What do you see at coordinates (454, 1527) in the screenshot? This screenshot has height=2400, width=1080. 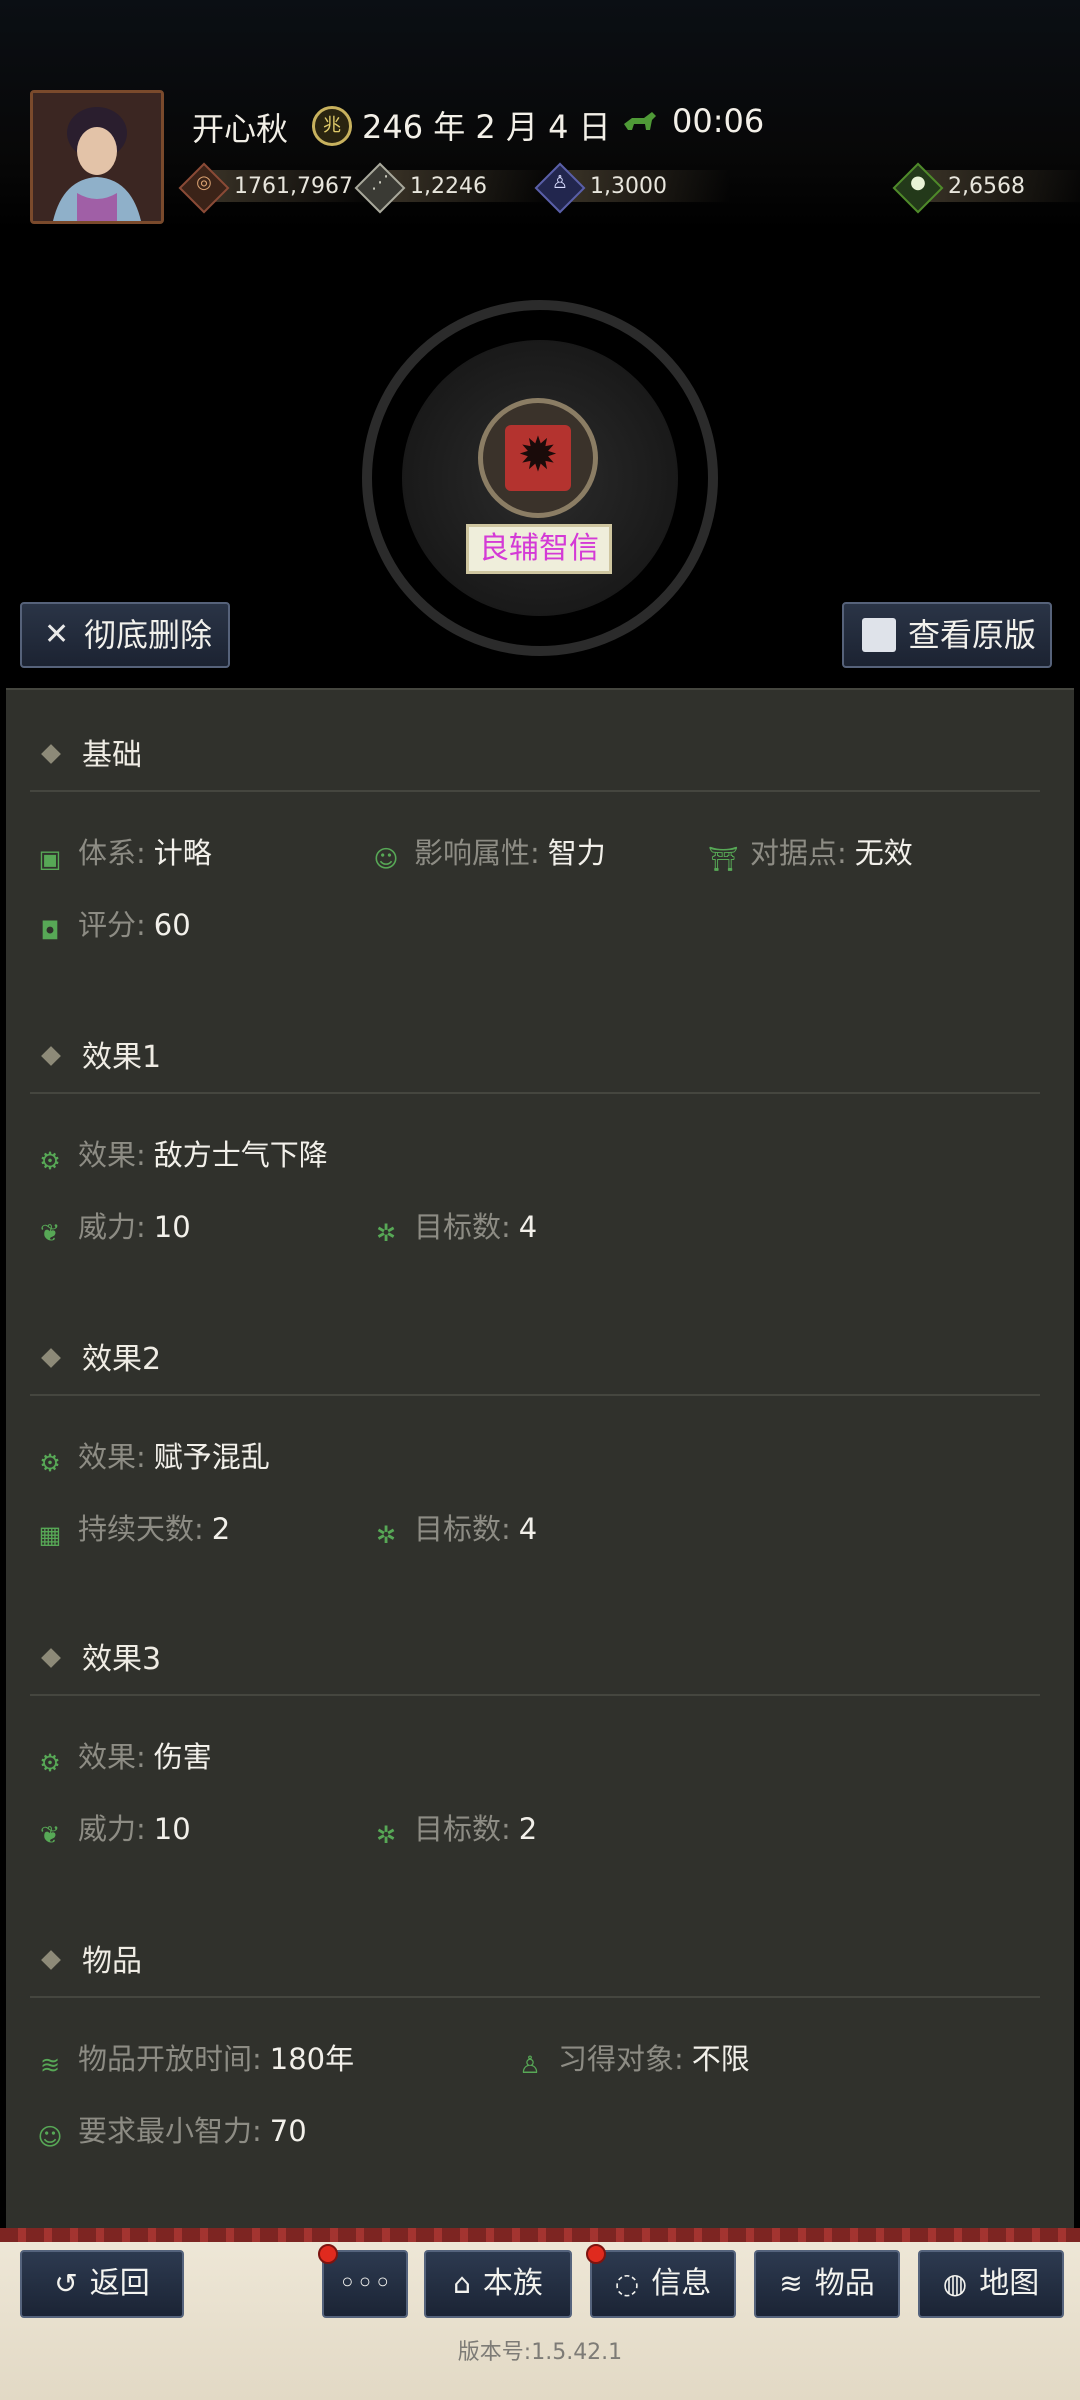 I see `field-targets2: ✲ 目标数: 4` at bounding box center [454, 1527].